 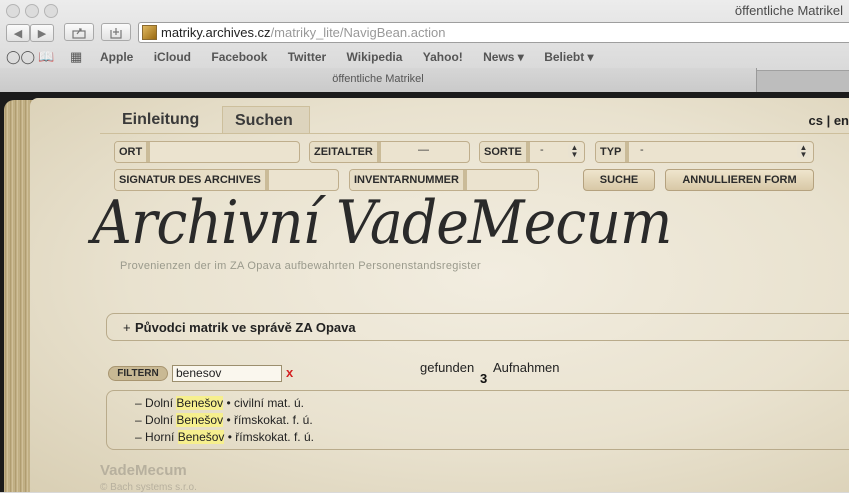 I want to click on share-icon, so click(x=79, y=33).